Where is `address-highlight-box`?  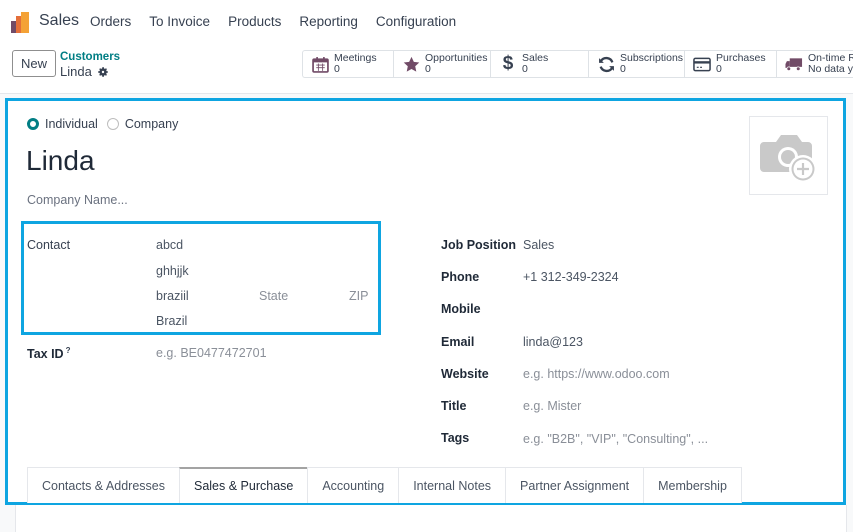
address-highlight-box is located at coordinates (201, 278).